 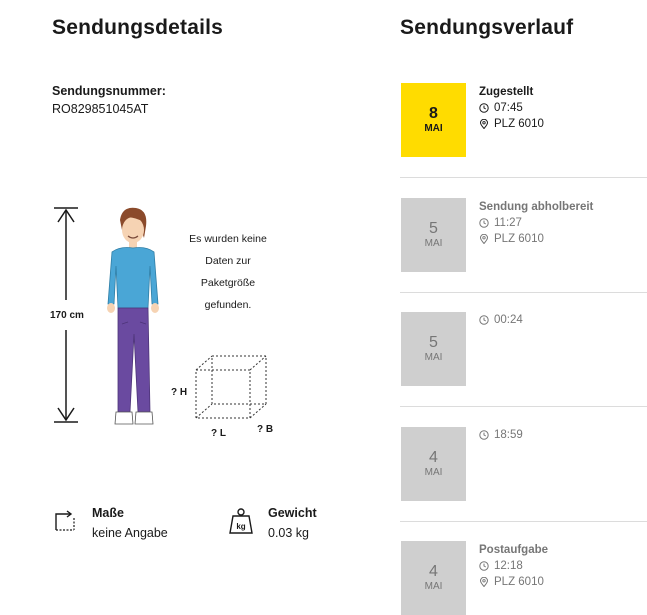 I want to click on history-section: Sendungsverlauf, so click(x=486, y=28).